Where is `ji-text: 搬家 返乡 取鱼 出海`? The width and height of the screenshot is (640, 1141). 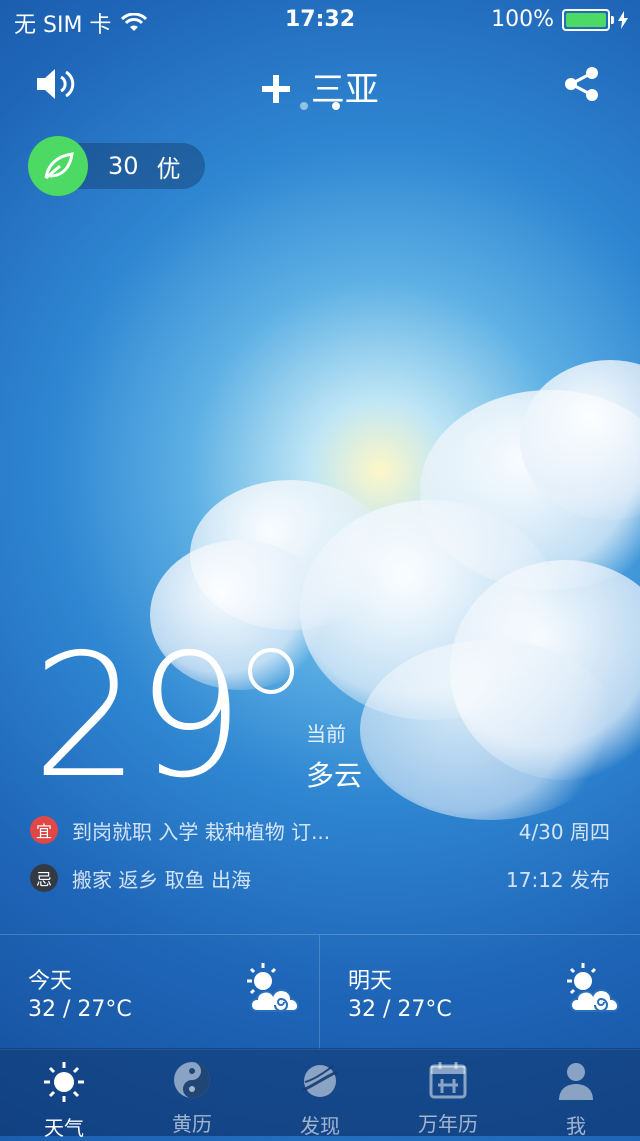 ji-text: 搬家 返乡 取鱼 出海 is located at coordinates (162, 879).